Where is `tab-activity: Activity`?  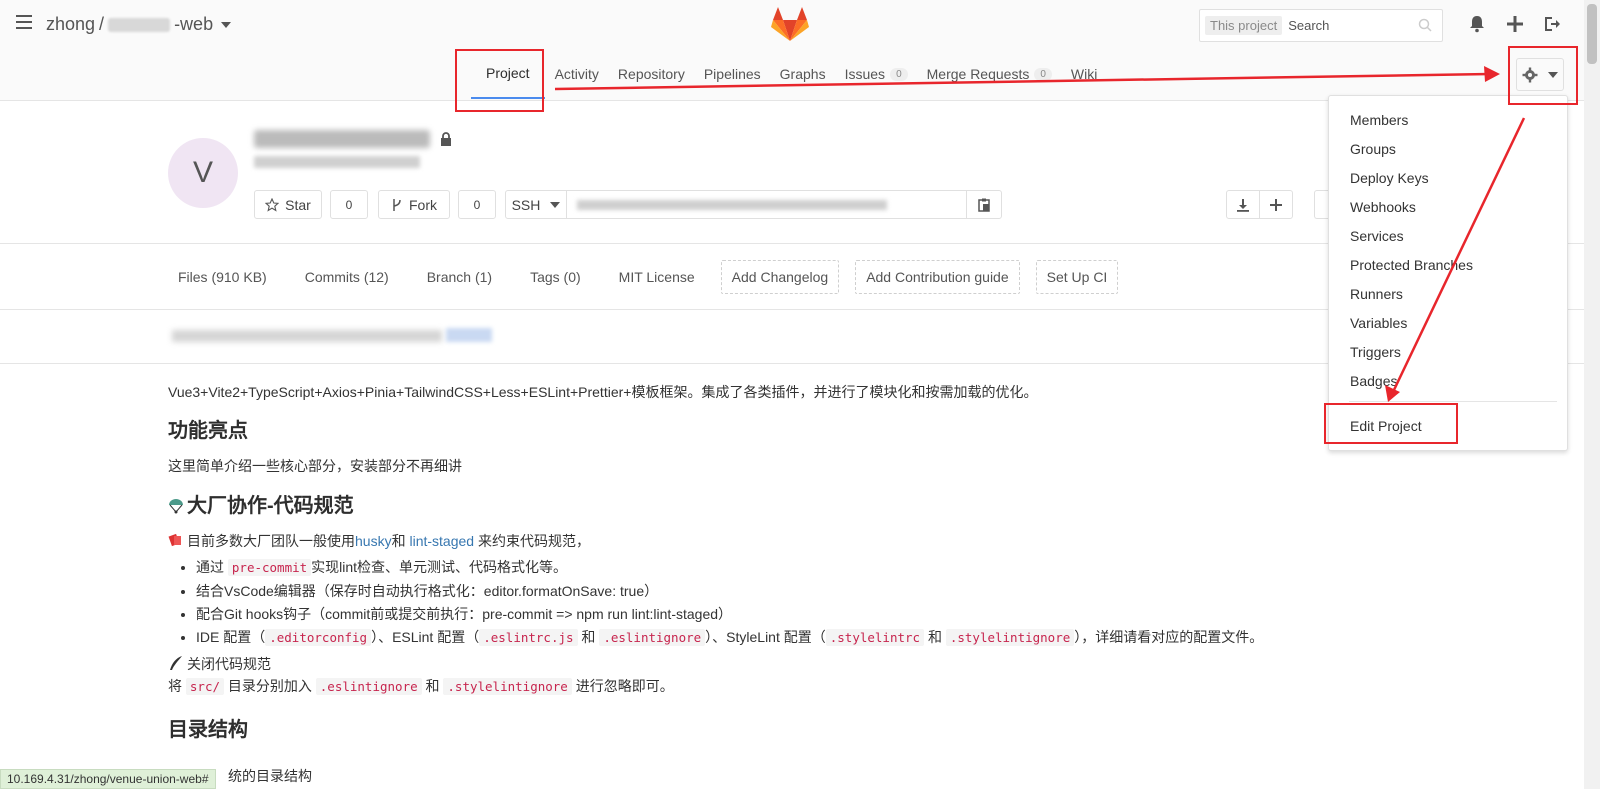
tab-activity: Activity is located at coordinates (577, 79).